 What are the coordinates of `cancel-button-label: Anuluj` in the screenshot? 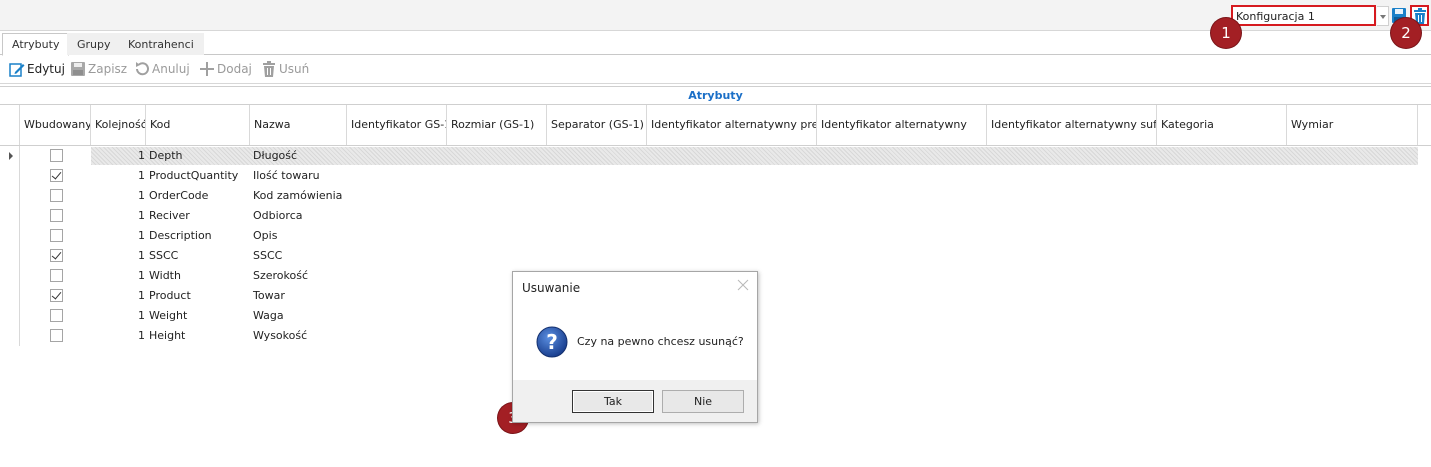 It's located at (171, 69).